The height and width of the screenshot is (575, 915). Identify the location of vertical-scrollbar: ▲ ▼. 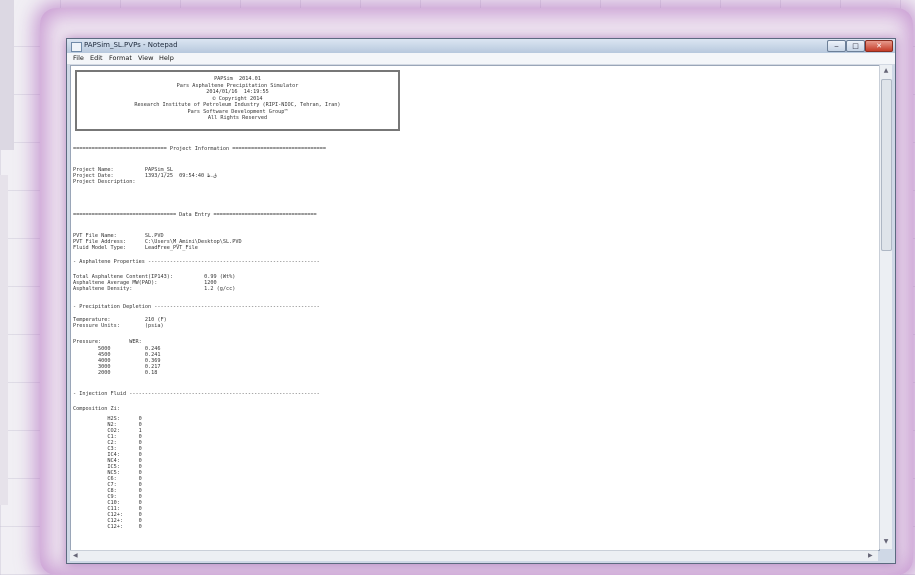
(885, 307).